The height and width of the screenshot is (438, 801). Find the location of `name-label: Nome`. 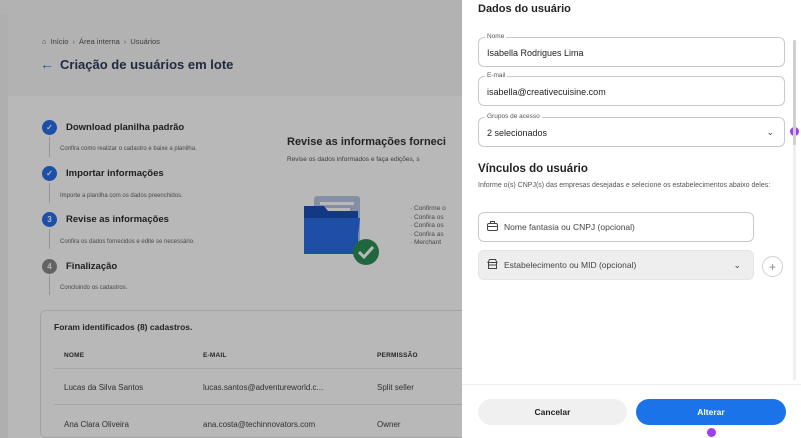

name-label: Nome is located at coordinates (496, 36).